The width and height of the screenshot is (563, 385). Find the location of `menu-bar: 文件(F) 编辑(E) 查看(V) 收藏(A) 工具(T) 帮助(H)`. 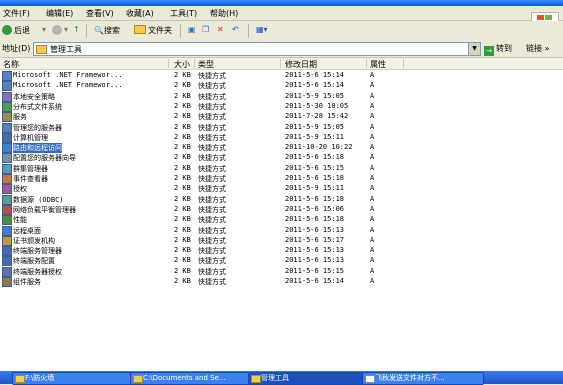

menu-bar: 文件(F) 编辑(E) 查看(V) 收藏(A) 工具(T) 帮助(H) is located at coordinates (281, 18).